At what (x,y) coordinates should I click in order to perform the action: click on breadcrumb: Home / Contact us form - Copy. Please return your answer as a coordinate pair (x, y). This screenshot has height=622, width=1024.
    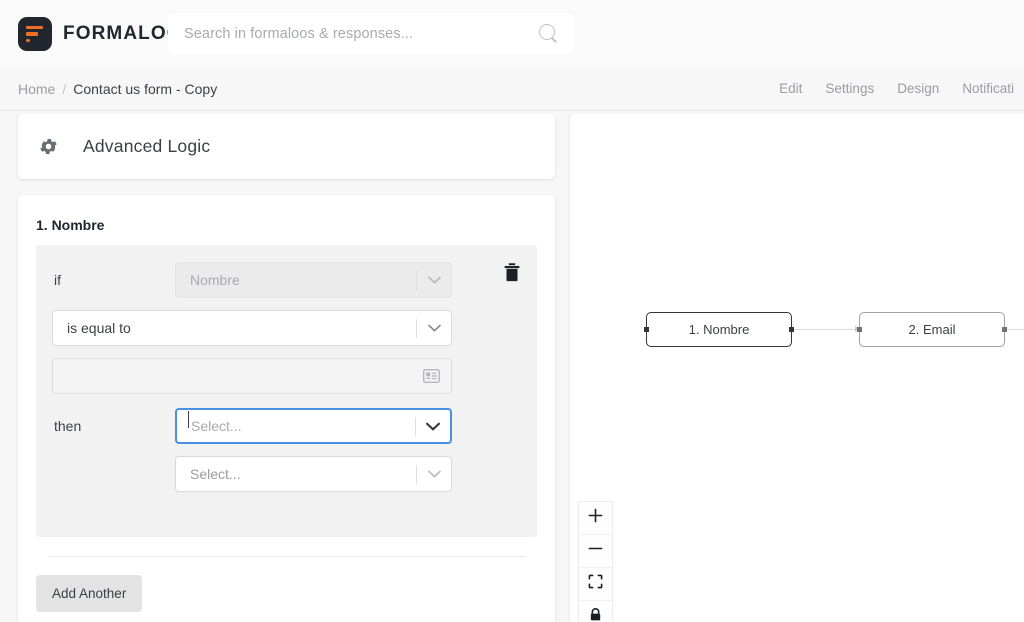
    Looking at the image, I should click on (117, 89).